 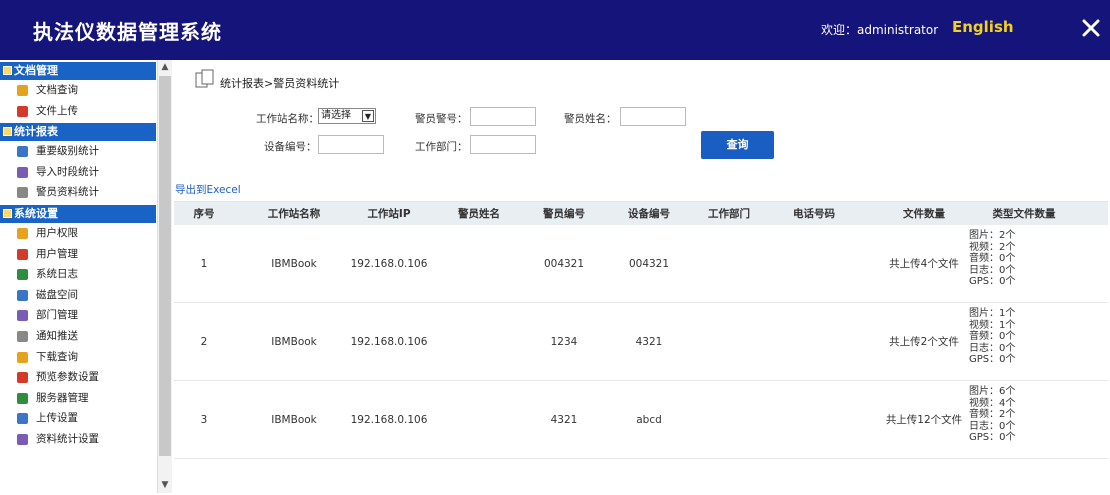 I want to click on cell-device-no: abcd, so click(x=649, y=420).